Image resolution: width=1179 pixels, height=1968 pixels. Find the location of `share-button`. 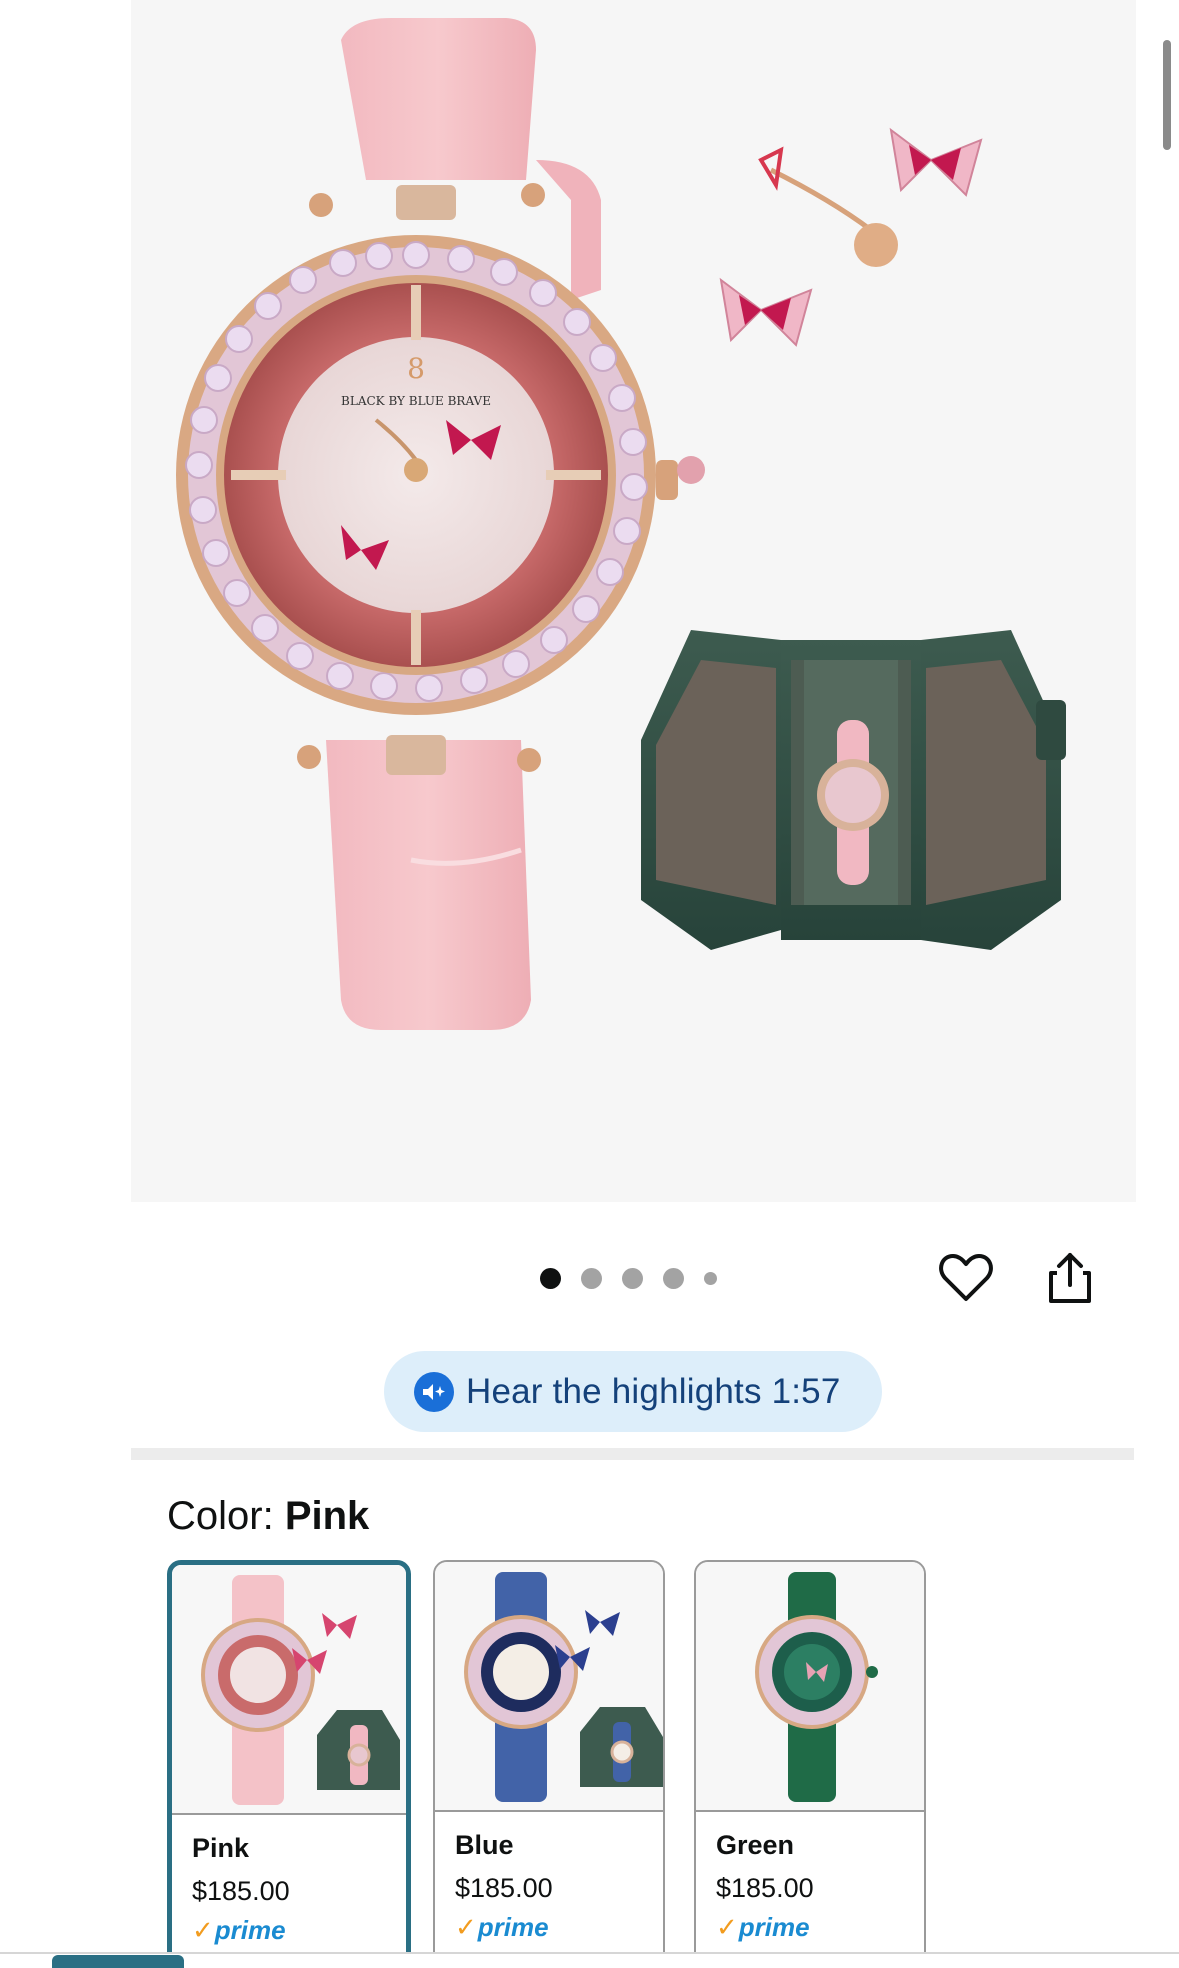

share-button is located at coordinates (1070, 1278).